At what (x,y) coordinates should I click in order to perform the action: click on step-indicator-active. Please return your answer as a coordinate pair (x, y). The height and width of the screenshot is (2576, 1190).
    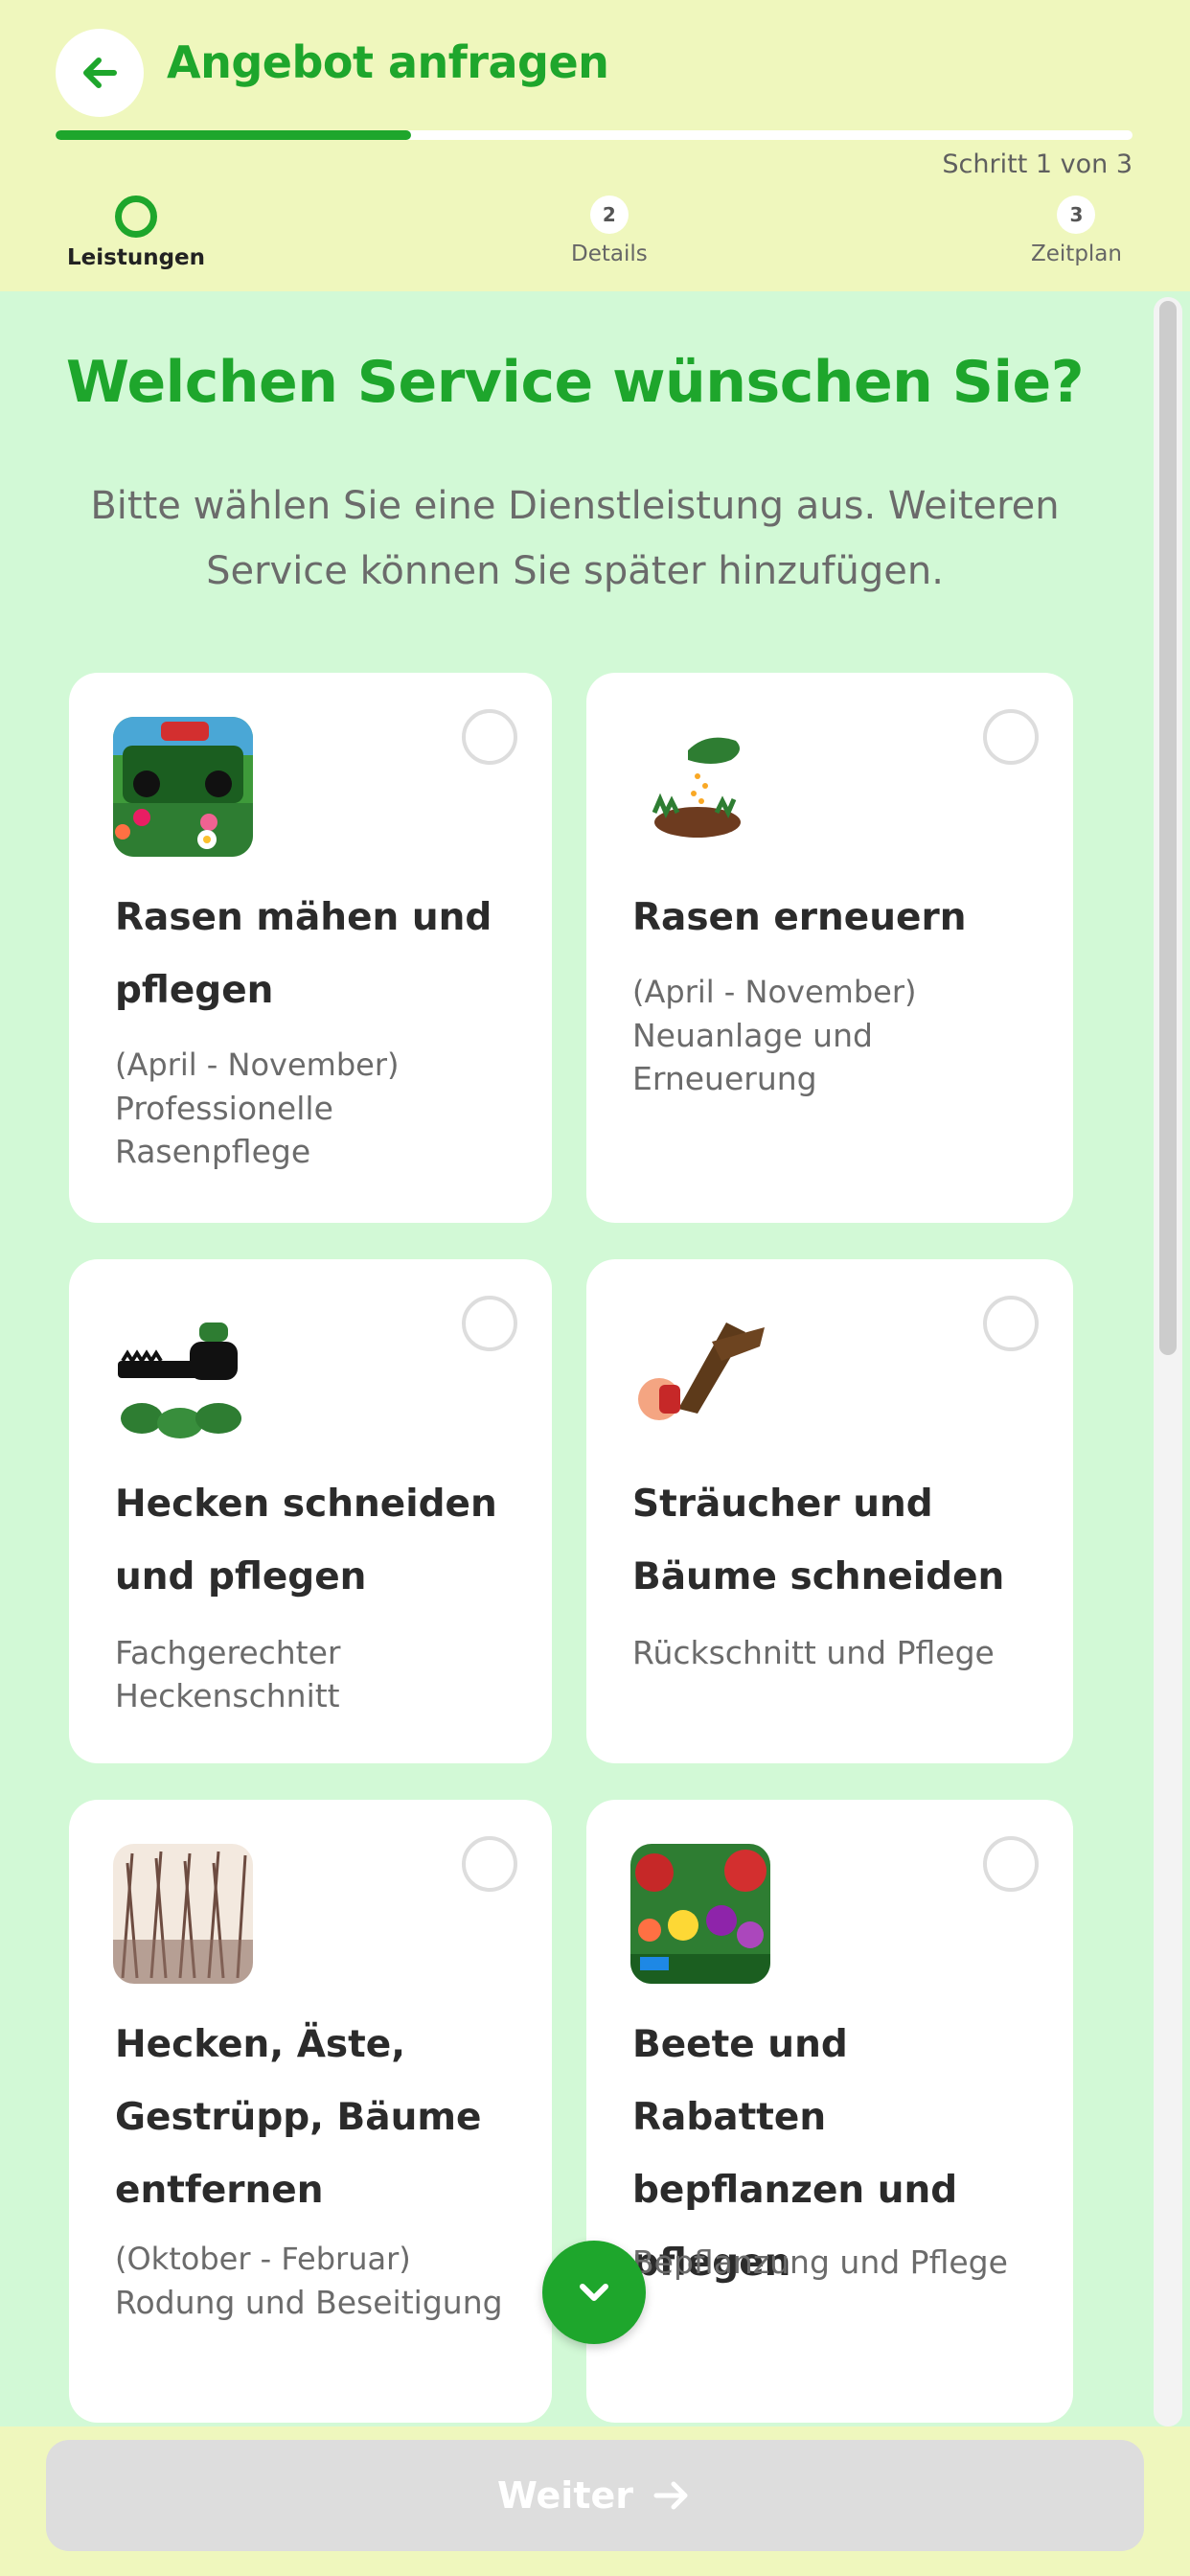
    Looking at the image, I should click on (136, 217).